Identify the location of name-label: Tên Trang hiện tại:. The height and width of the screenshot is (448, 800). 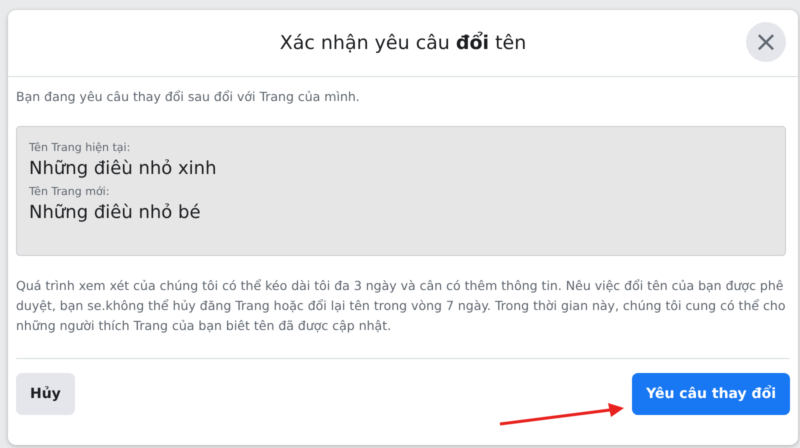
(80, 147).